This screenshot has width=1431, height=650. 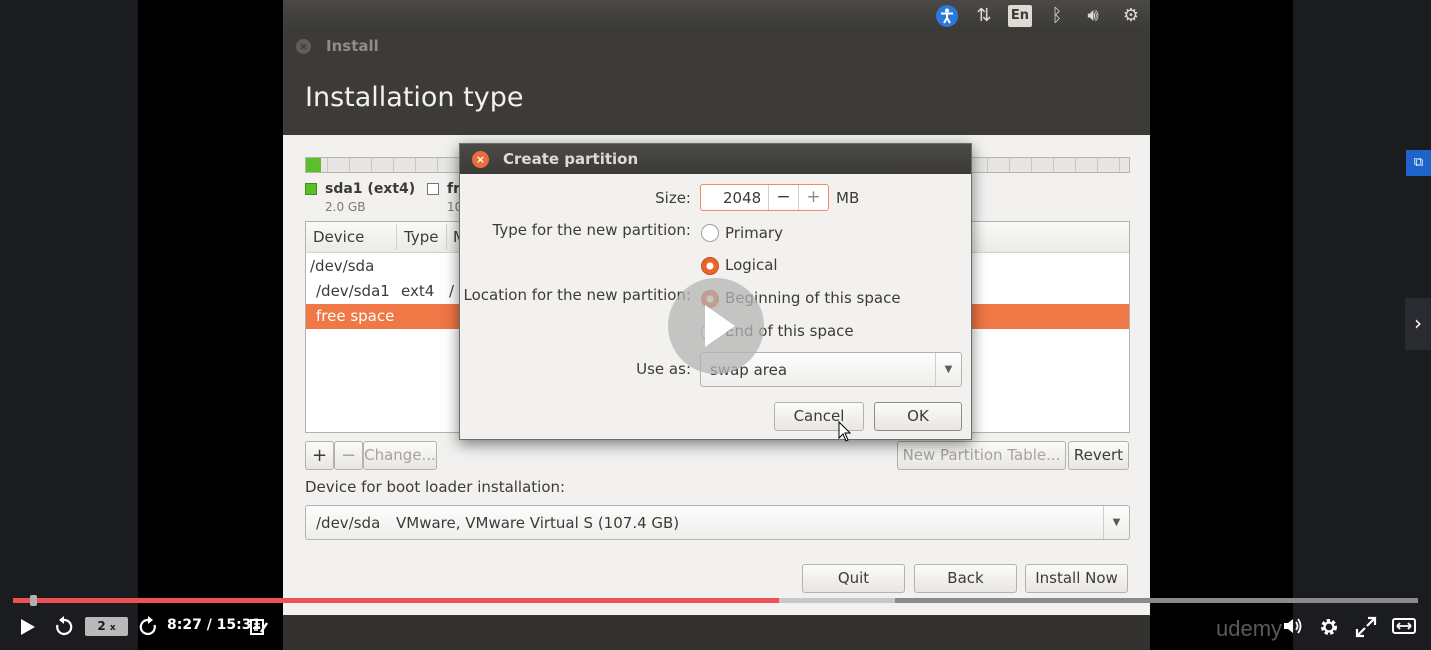 I want to click on size-spinner: 2048 − +, so click(x=764, y=197).